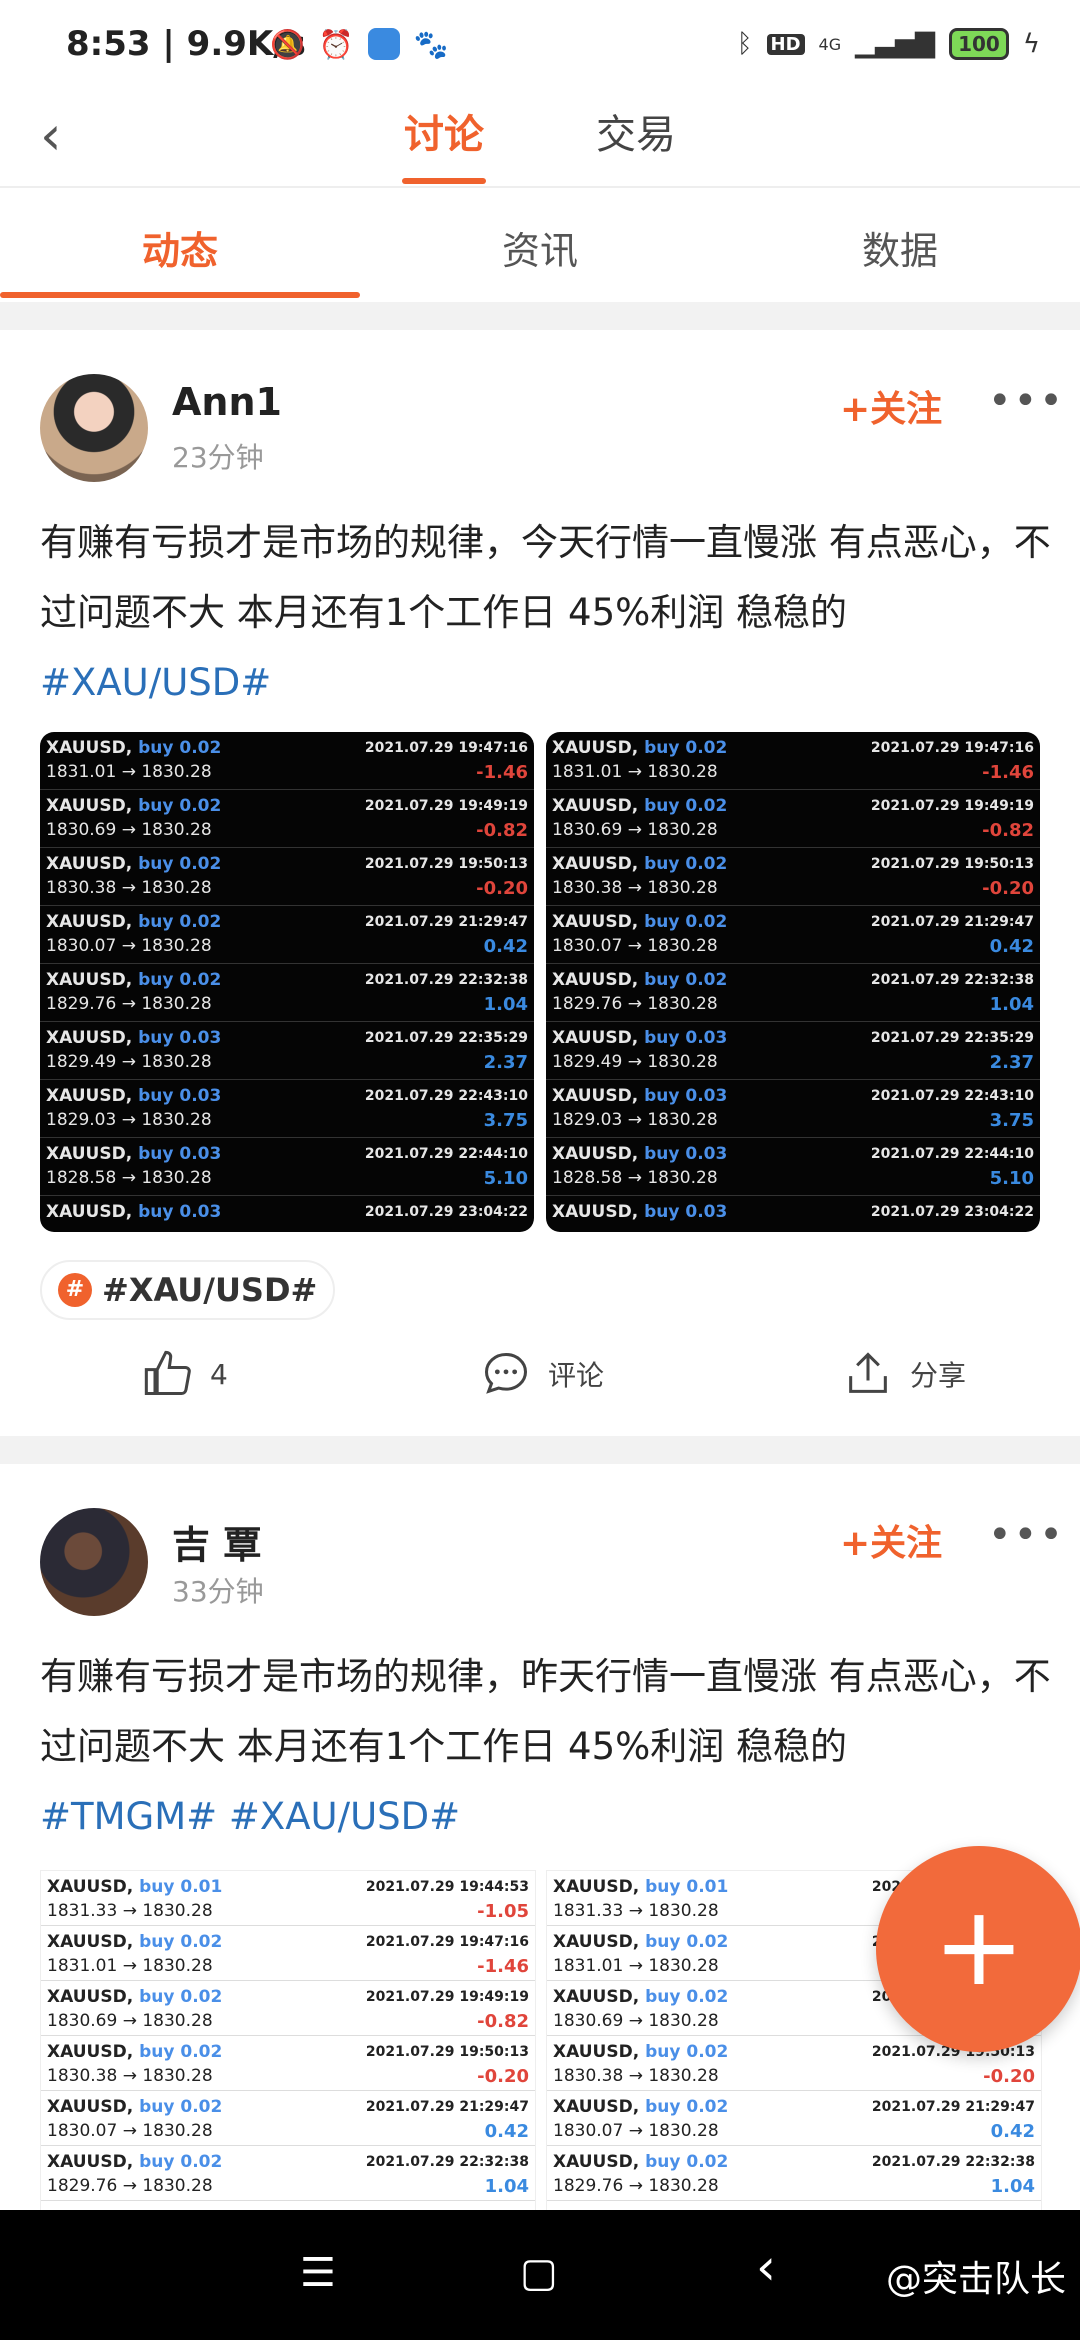 This screenshot has height=2340, width=1080. Describe the element at coordinates (318, 2273) in the screenshot. I see `menu-icon: ☰` at that location.